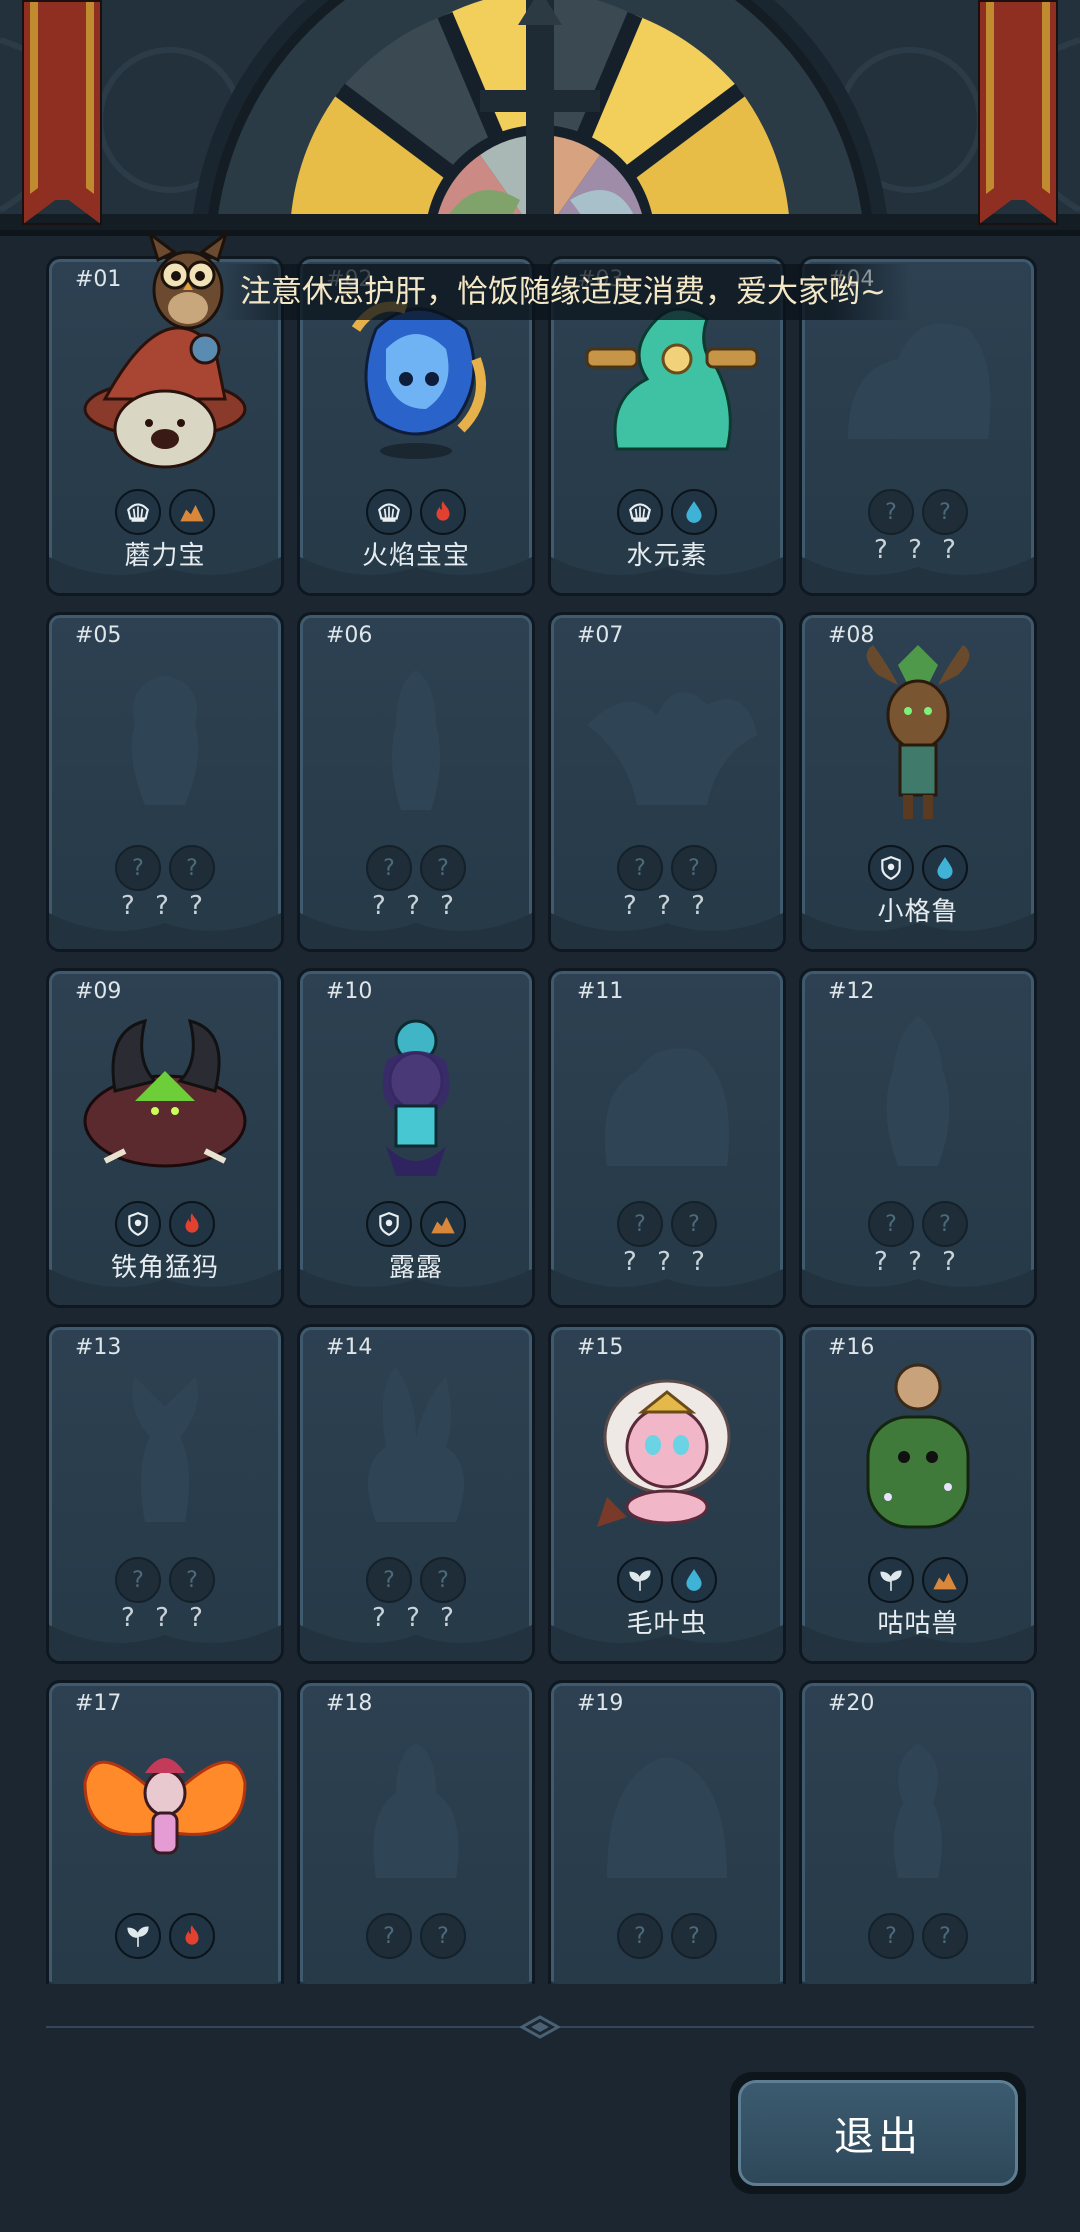 The width and height of the screenshot is (1080, 2232). What do you see at coordinates (165, 1449) in the screenshot?
I see `locked-silhouette-antler` at bounding box center [165, 1449].